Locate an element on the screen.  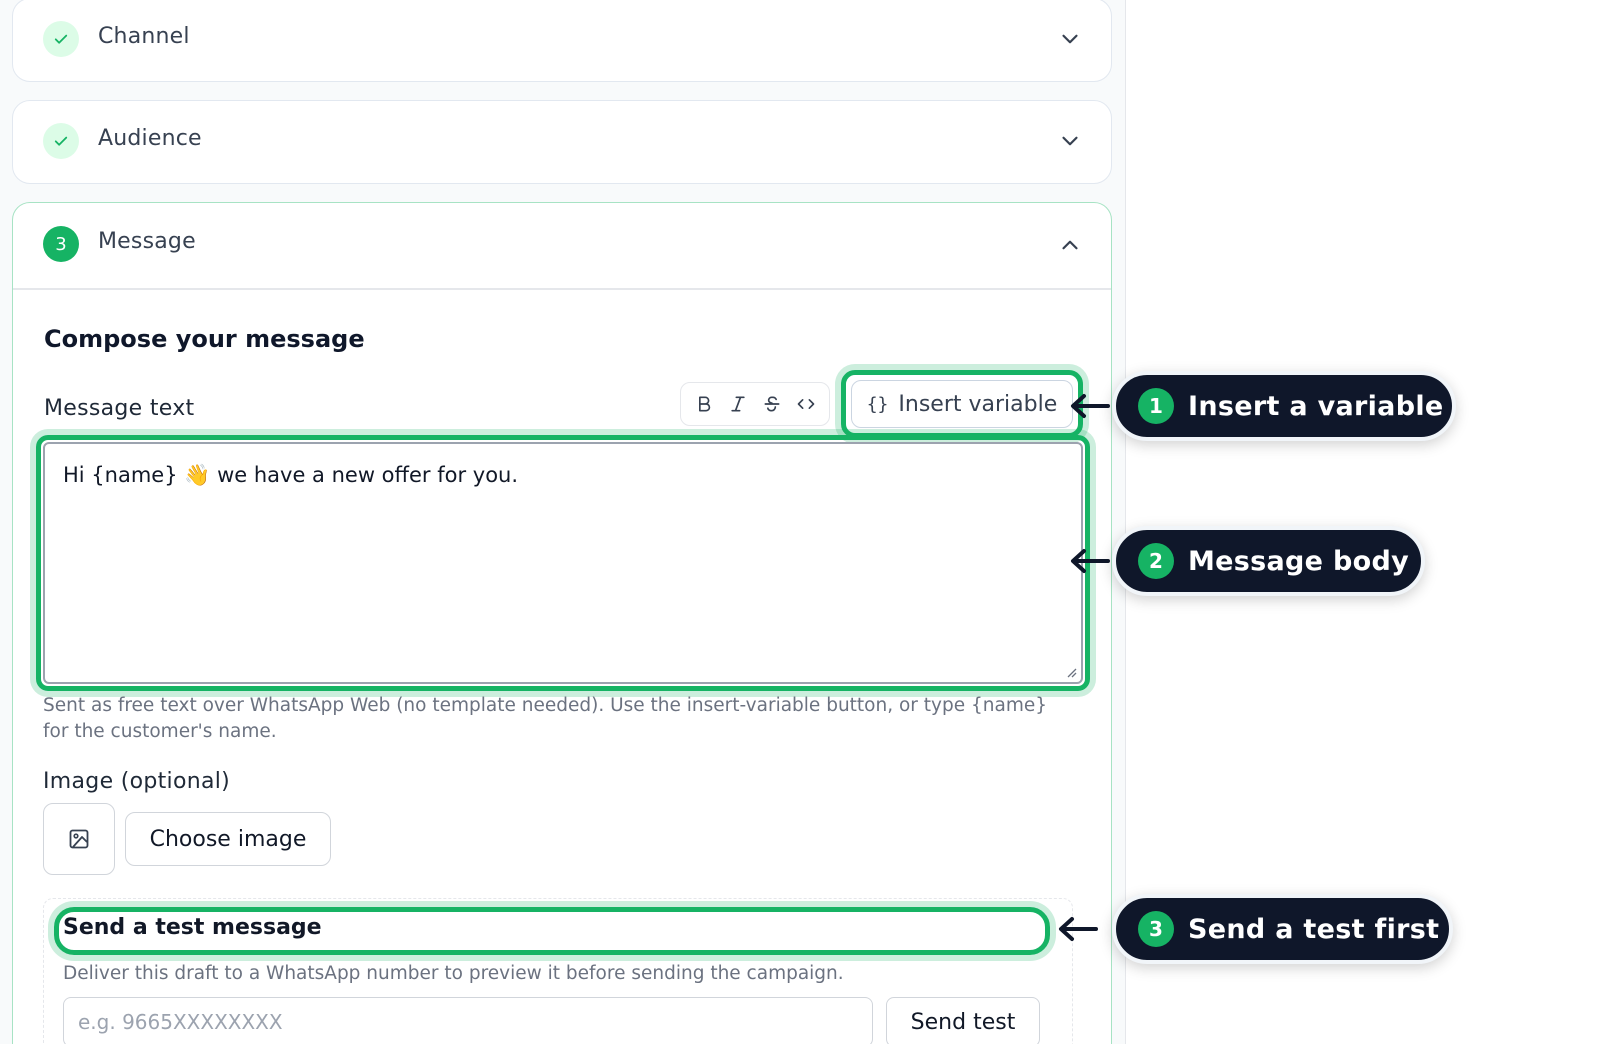
chevron-up-icon is located at coordinates (1070, 245).